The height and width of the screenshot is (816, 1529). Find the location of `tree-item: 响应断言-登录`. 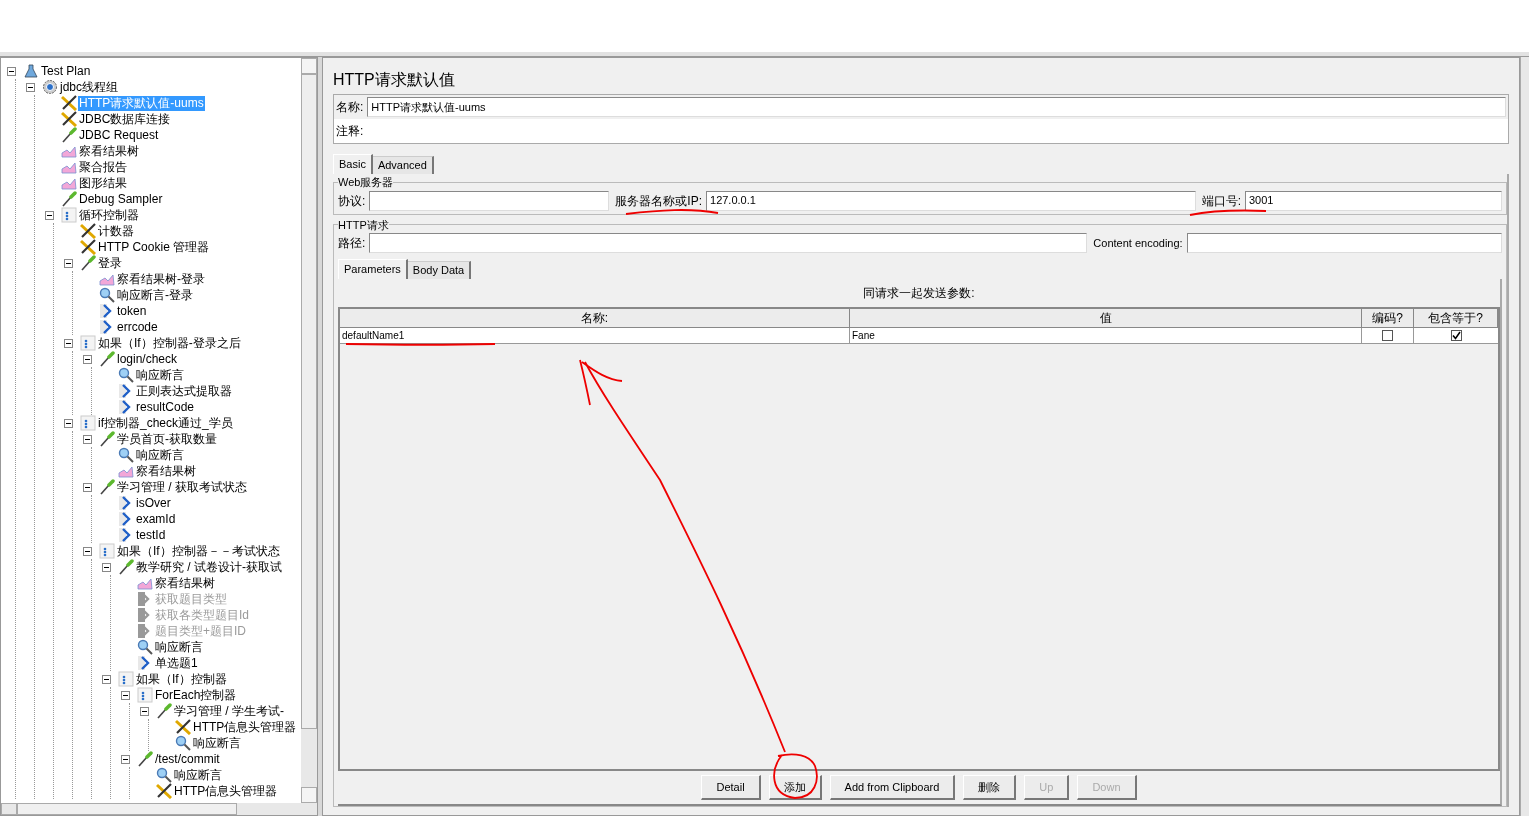

tree-item: 响应断言-登录 is located at coordinates (155, 295).